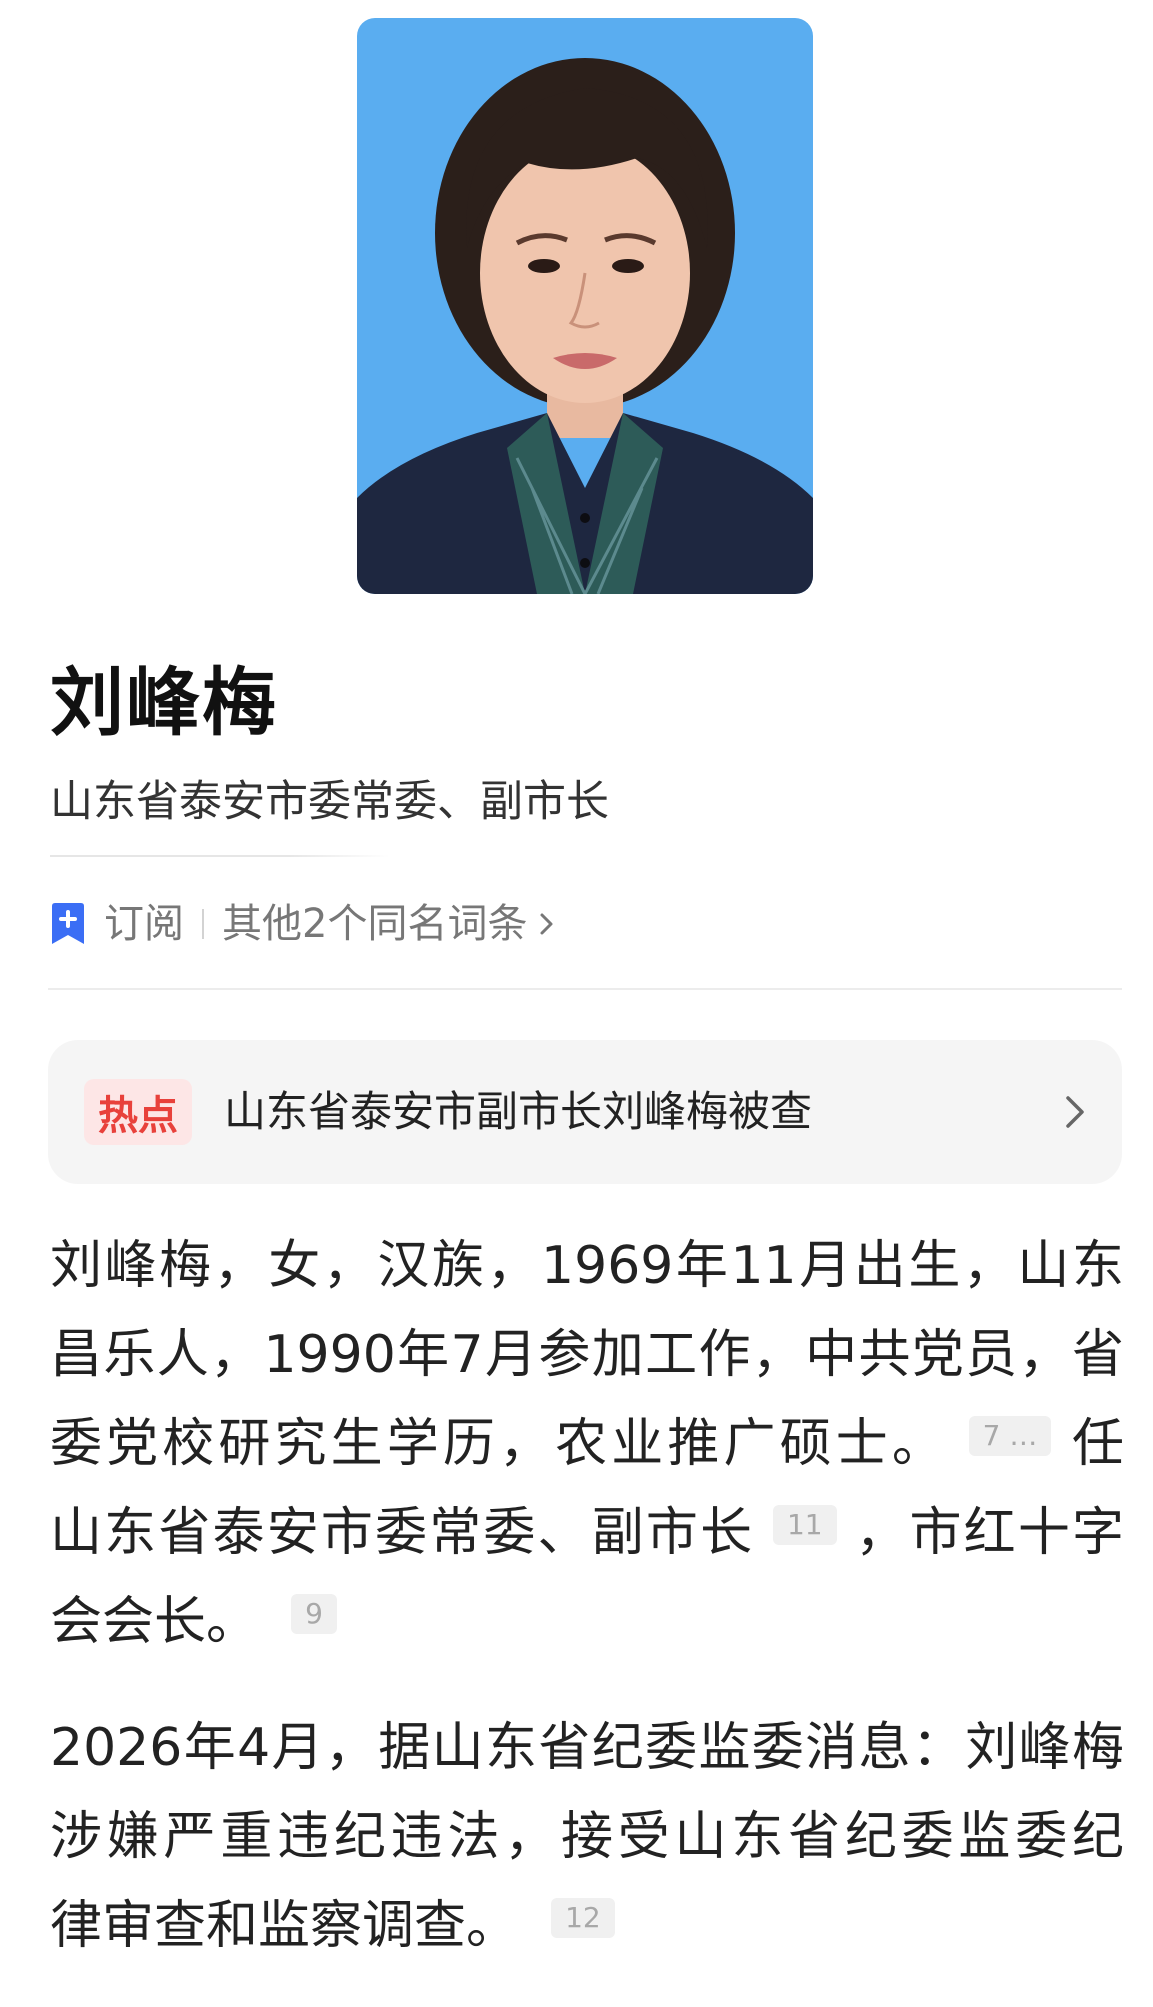 The image size is (1153, 2007). Describe the element at coordinates (585, 989) in the screenshot. I see `section-divider` at that location.